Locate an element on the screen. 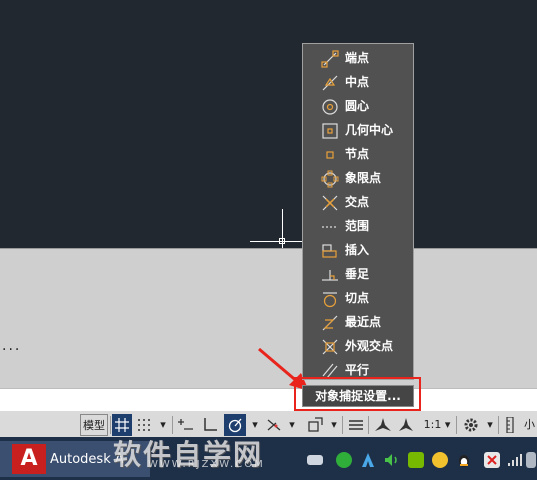 This screenshot has height=480, width=537. menu-item-label: 外观交点 is located at coordinates (369, 346).